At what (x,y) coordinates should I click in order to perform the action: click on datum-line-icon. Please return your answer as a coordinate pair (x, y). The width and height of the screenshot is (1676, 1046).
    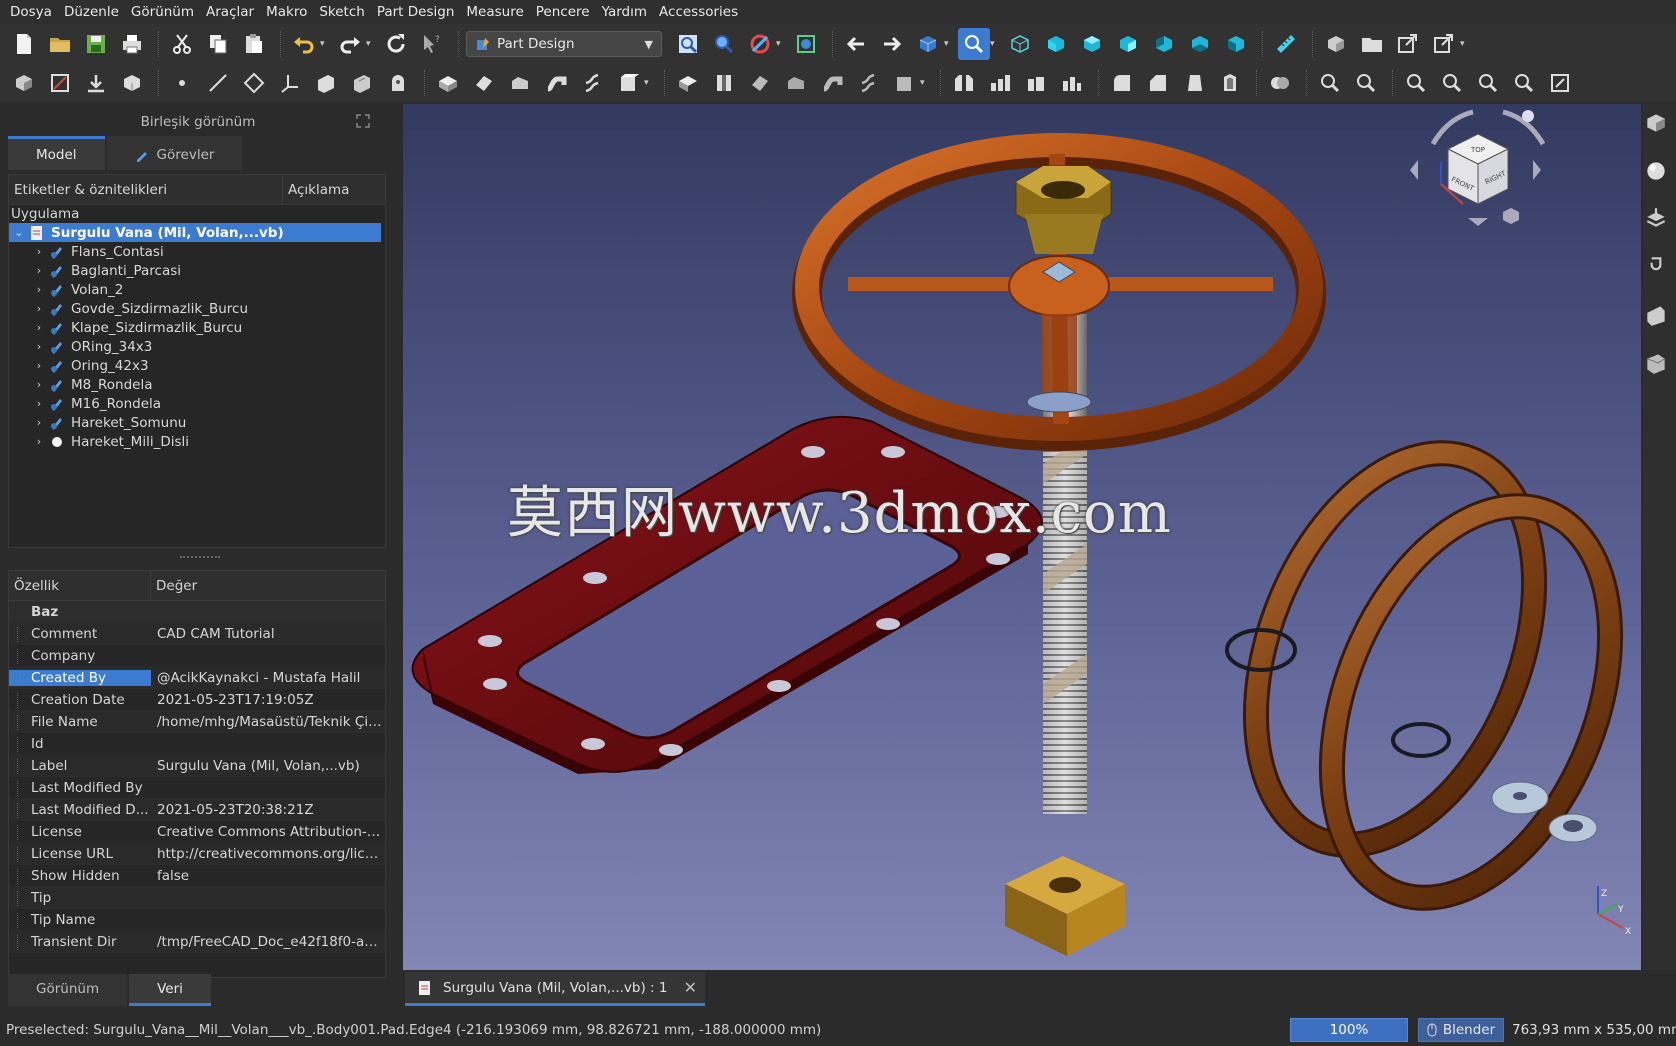
    Looking at the image, I should click on (218, 83).